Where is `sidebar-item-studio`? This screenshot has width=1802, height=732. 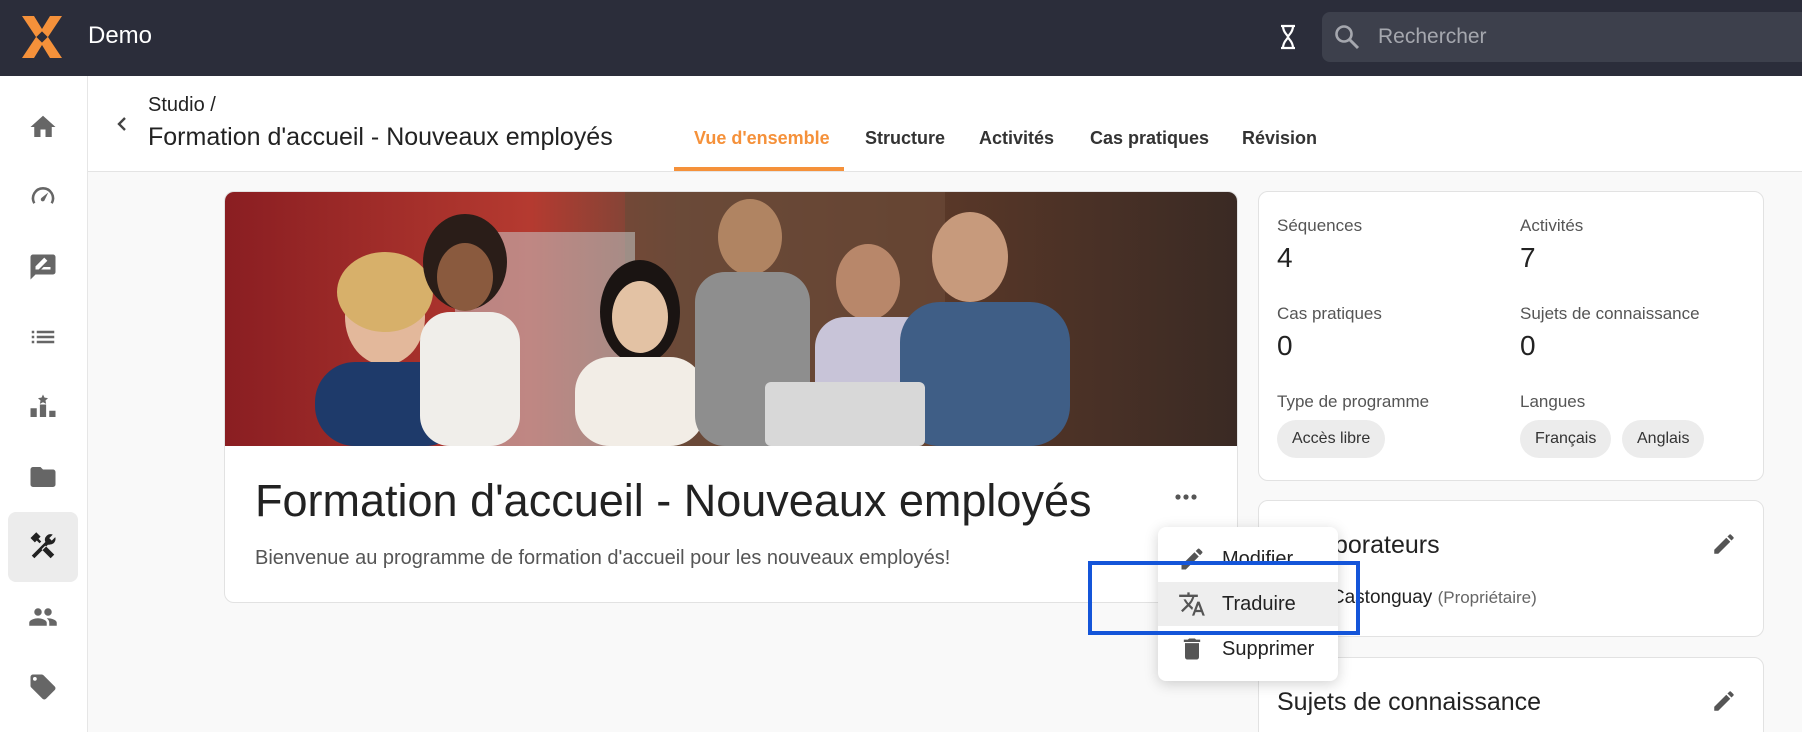 sidebar-item-studio is located at coordinates (43, 547).